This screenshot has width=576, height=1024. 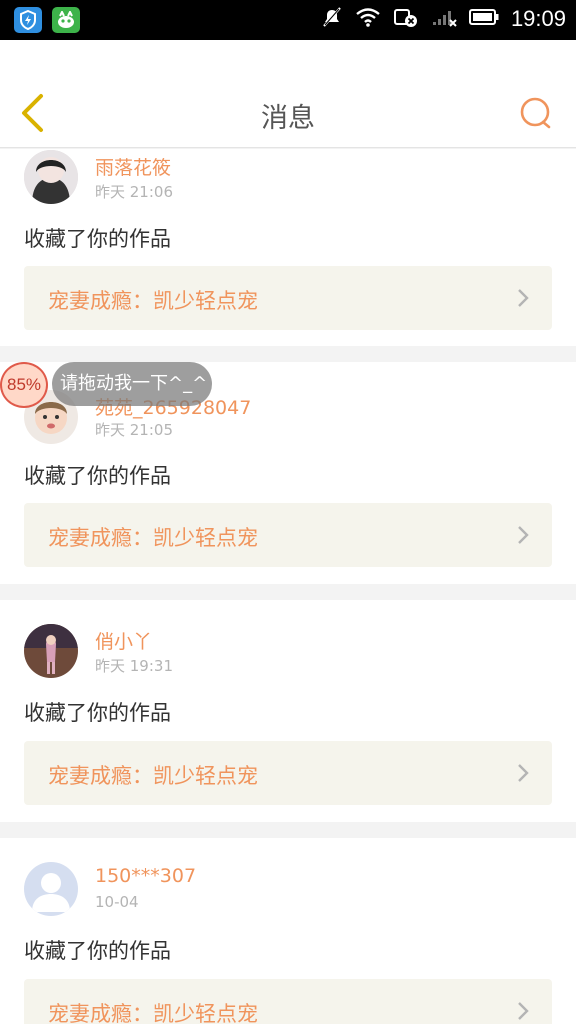 What do you see at coordinates (134, 430) in the screenshot?
I see `message-time: 昨天 21:05` at bounding box center [134, 430].